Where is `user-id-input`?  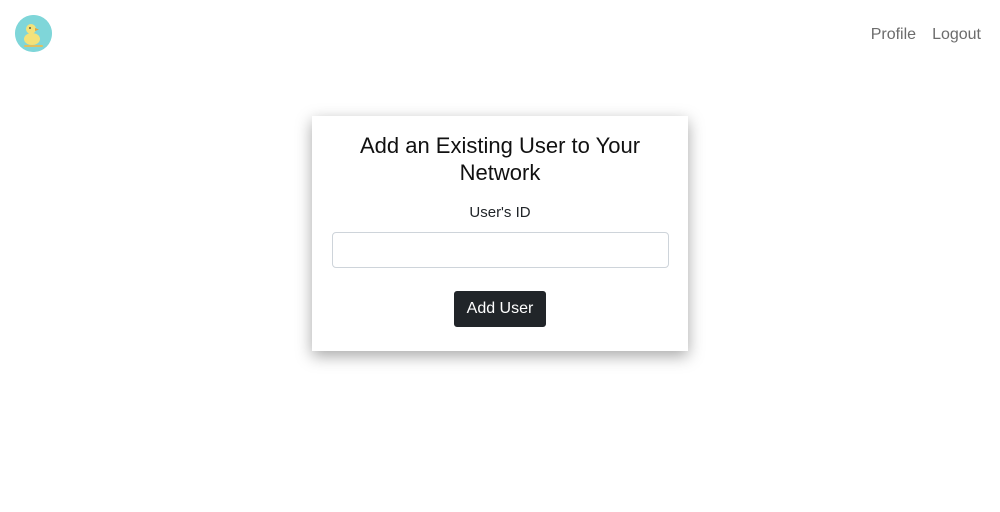 user-id-input is located at coordinates (500, 250).